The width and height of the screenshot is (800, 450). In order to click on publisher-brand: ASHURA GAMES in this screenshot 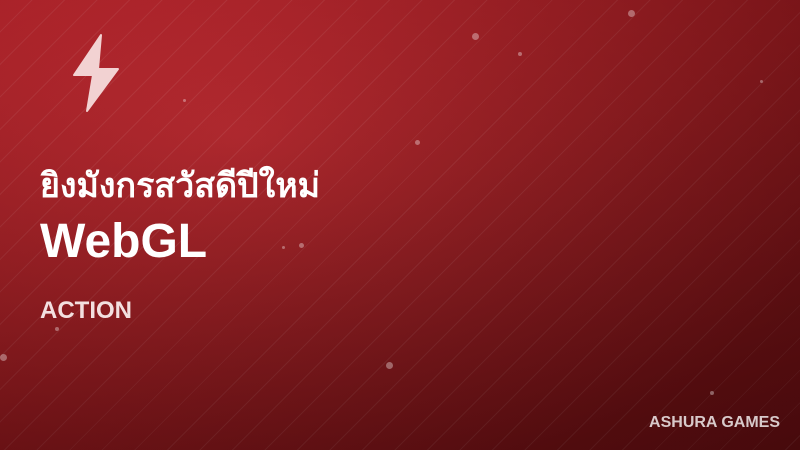, I will do `click(714, 422)`.